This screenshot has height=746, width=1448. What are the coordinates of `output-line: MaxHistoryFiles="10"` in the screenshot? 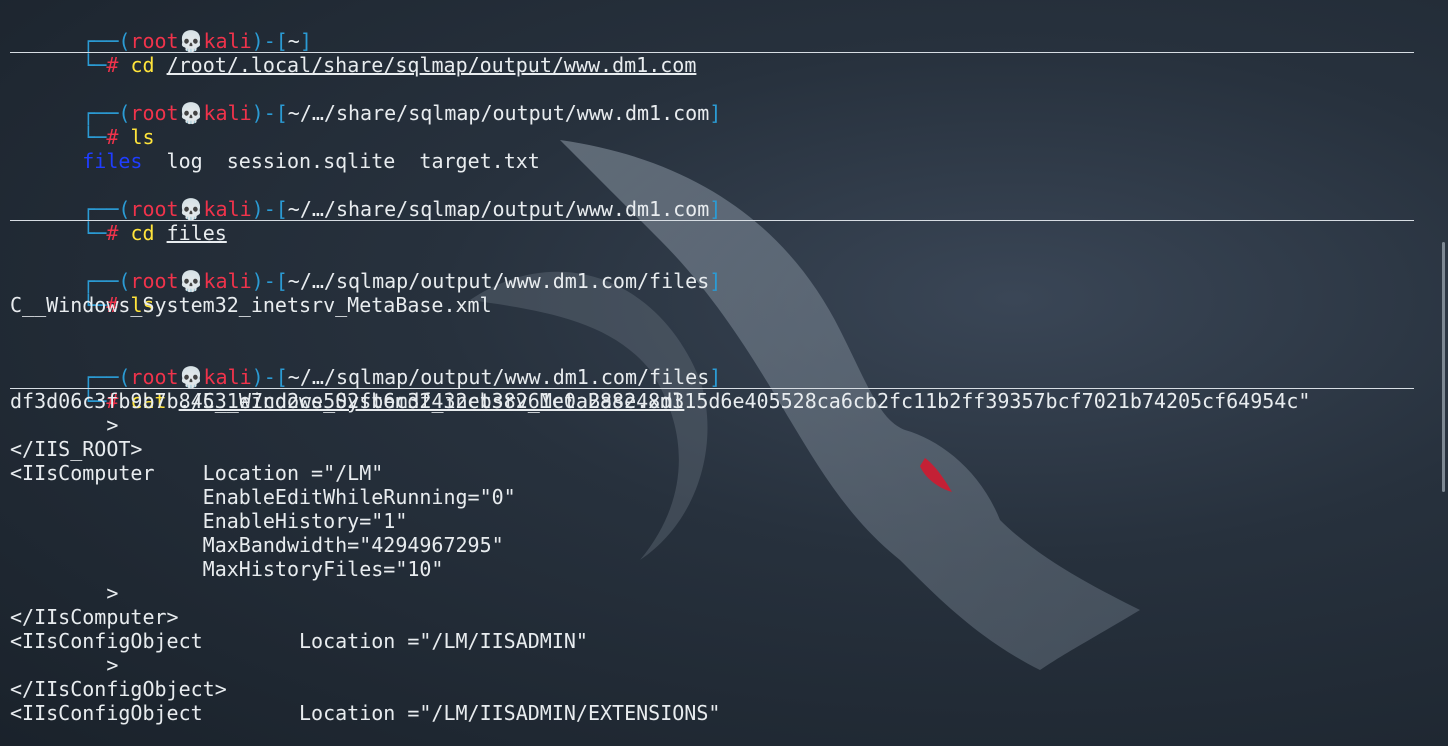 It's located at (227, 569).